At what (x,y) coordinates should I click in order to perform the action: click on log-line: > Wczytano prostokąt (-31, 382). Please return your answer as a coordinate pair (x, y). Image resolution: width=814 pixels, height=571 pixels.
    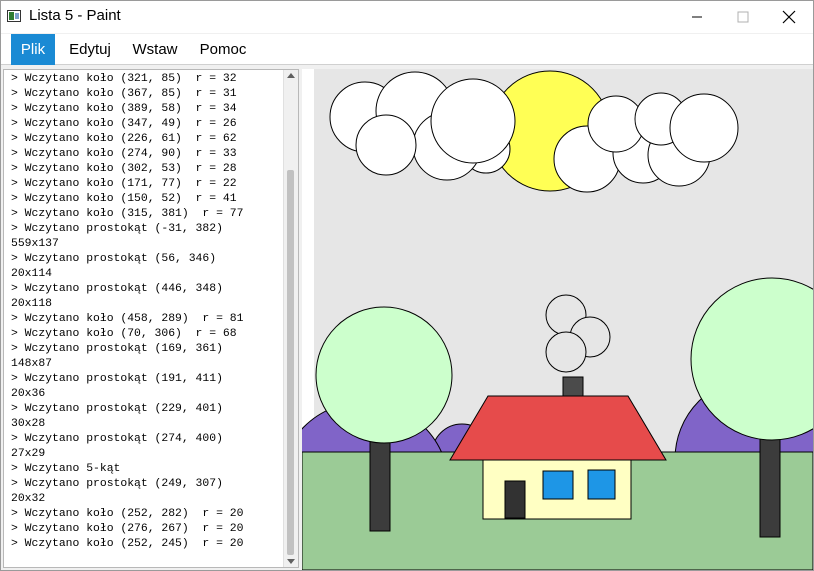
    Looking at the image, I should click on (117, 229).